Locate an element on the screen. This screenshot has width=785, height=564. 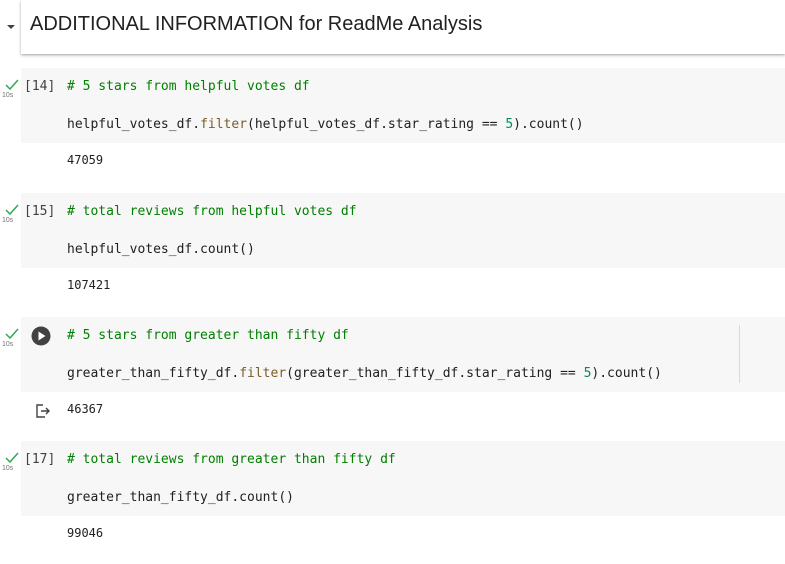
caret-down-icon is located at coordinates (11, 26).